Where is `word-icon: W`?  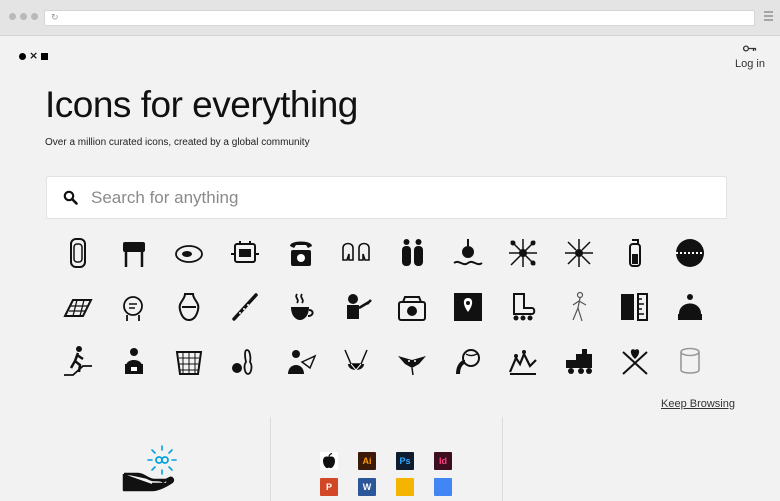
word-icon: W is located at coordinates (367, 487).